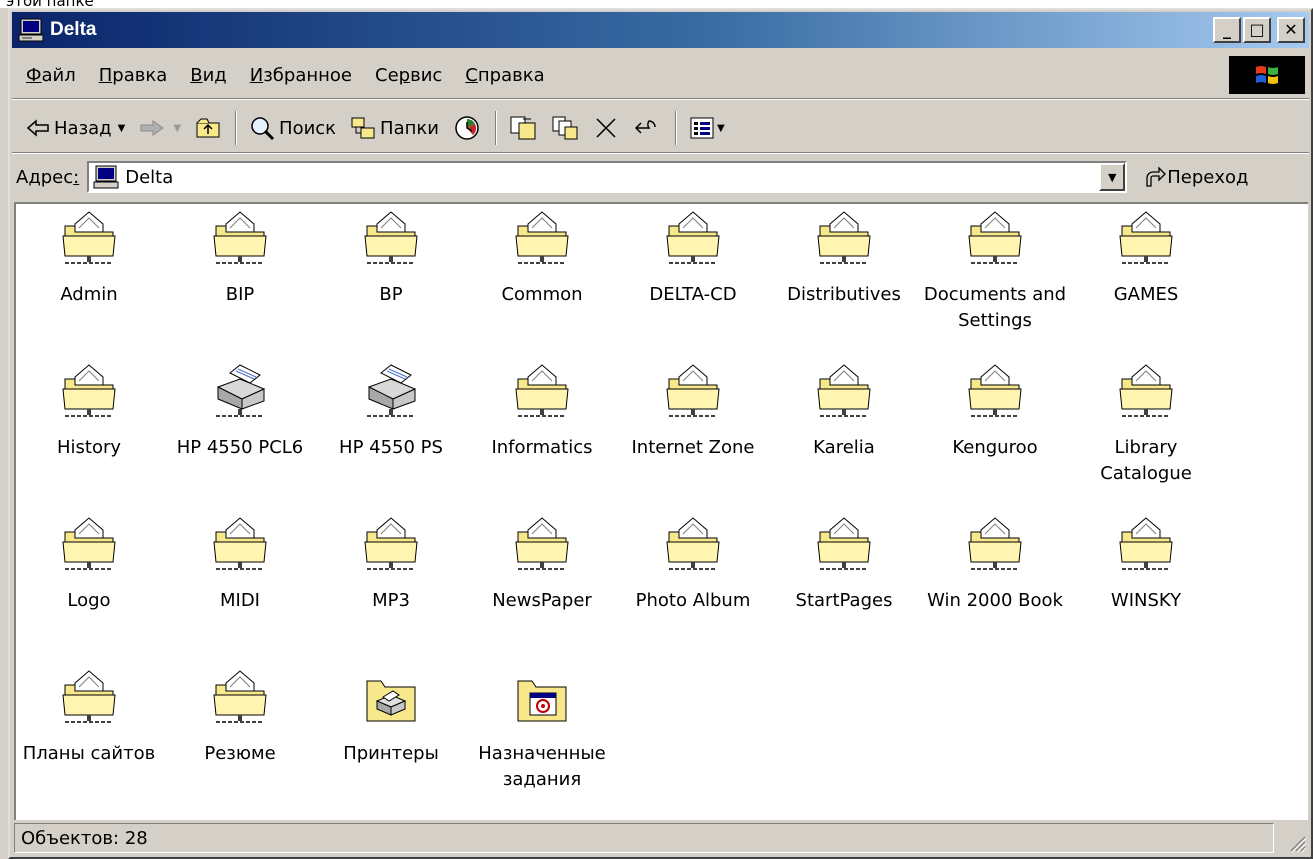  What do you see at coordinates (391, 411) in the screenshot?
I see `folder-item: HP 4550 PS` at bounding box center [391, 411].